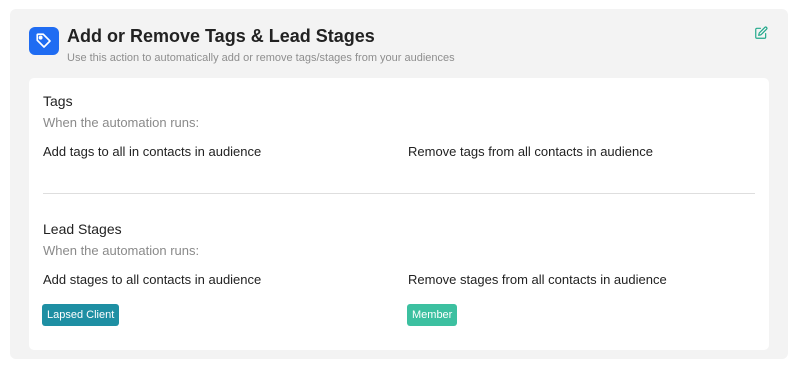 This screenshot has height=365, width=793. I want to click on tags-section-subtitle: When the automation runs:, so click(121, 122).